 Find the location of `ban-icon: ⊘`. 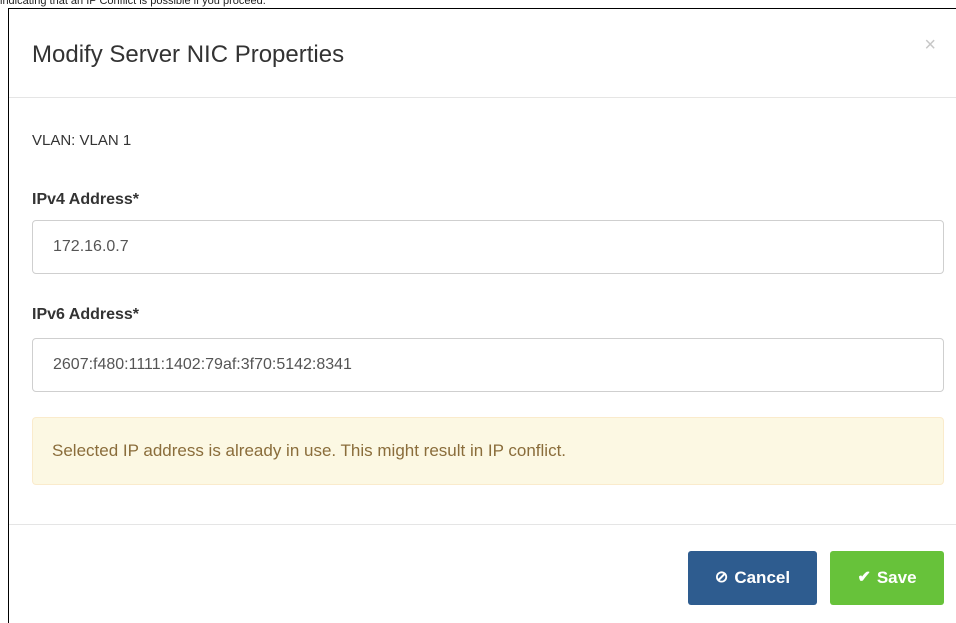

ban-icon: ⊘ is located at coordinates (721, 577).